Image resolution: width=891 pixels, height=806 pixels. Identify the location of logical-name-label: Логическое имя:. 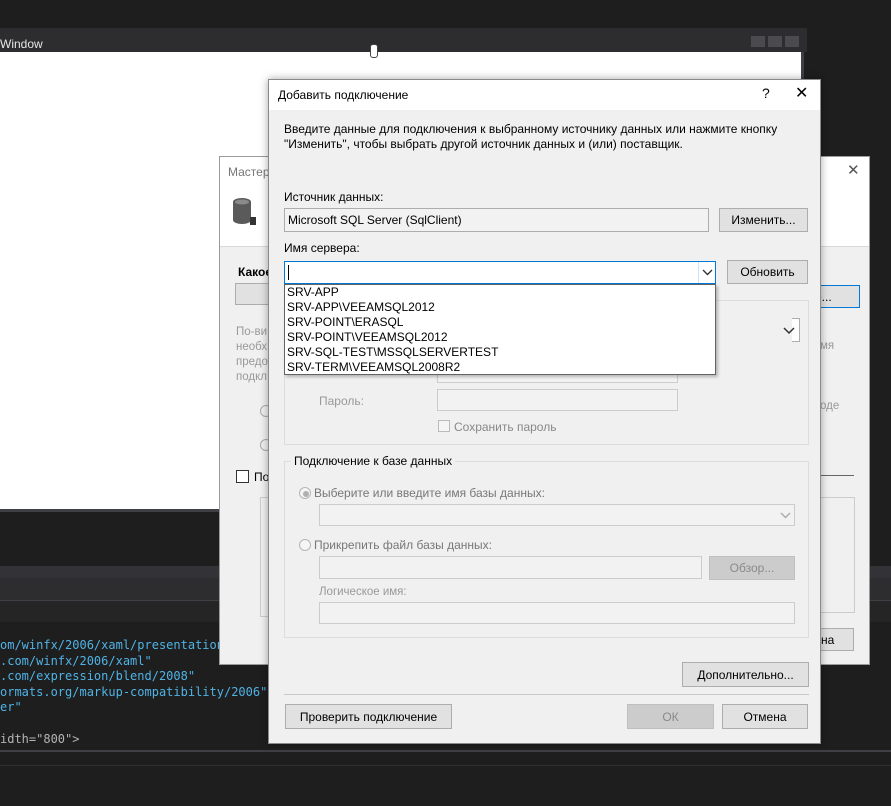
(363, 592).